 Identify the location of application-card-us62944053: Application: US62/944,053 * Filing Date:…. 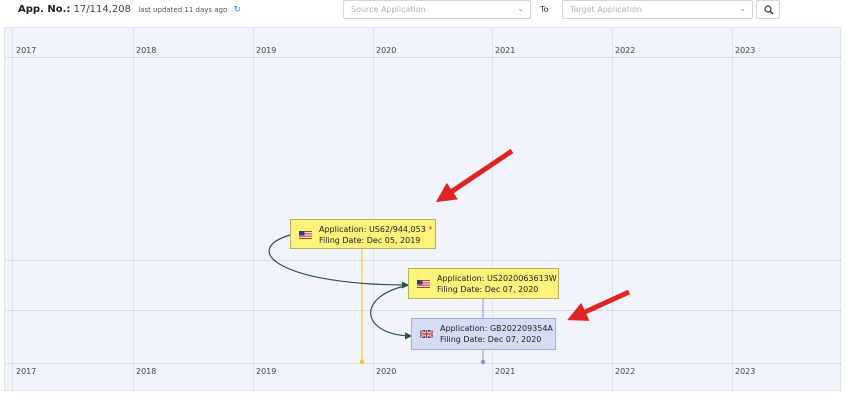
(363, 234).